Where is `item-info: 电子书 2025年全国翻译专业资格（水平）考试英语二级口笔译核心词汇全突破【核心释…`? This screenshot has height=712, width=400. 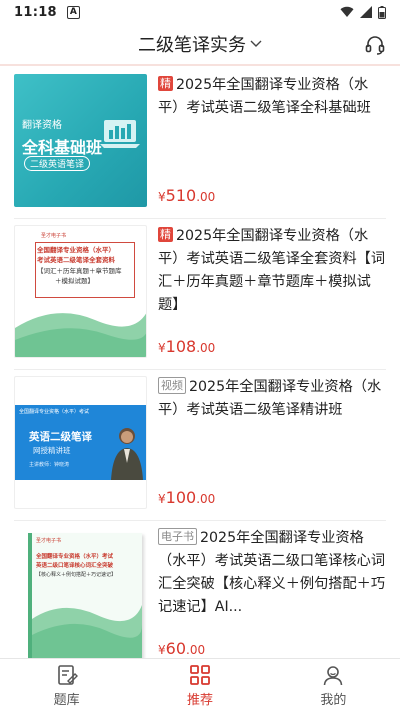
item-info: 电子书 2025年全国翻译专业资格（水平）考试英语二级口笔译核心词汇全突破【核心释… is located at coordinates (272, 573).